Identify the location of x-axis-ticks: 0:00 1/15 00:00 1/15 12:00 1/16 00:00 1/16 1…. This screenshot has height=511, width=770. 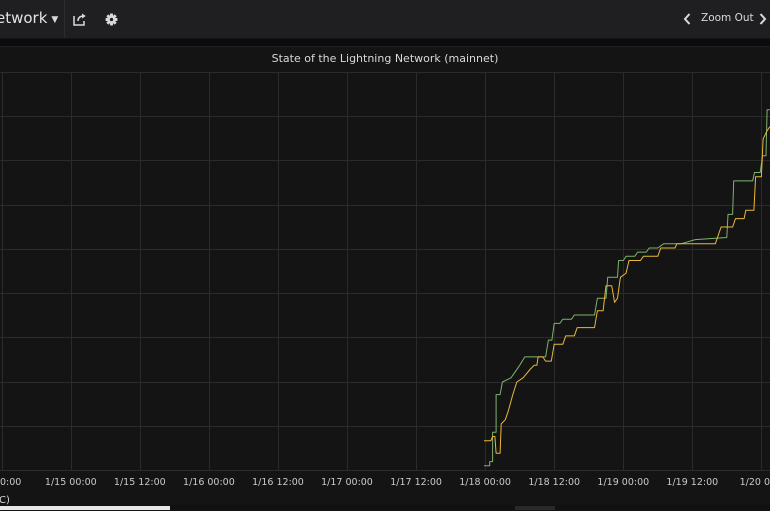
(385, 482).